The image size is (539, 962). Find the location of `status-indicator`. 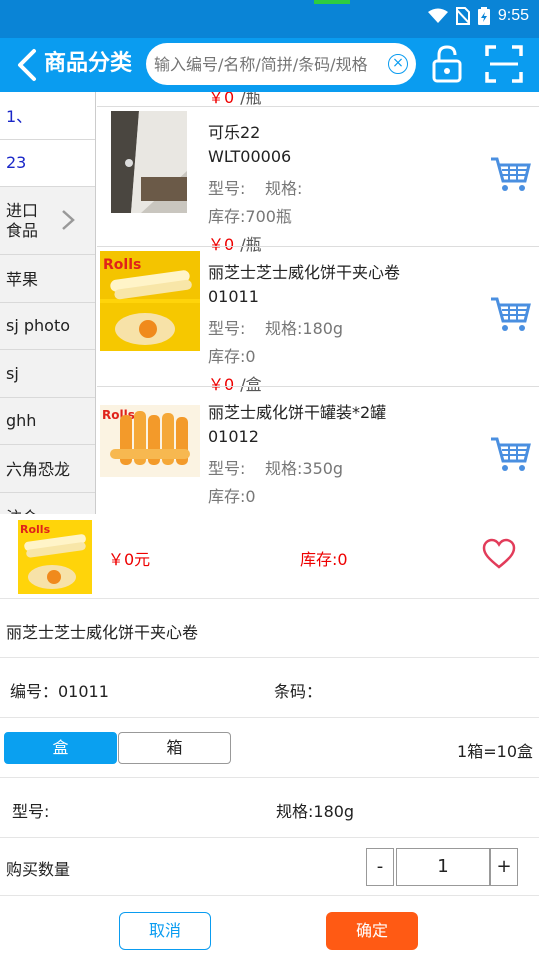

status-indicator is located at coordinates (332, 2).